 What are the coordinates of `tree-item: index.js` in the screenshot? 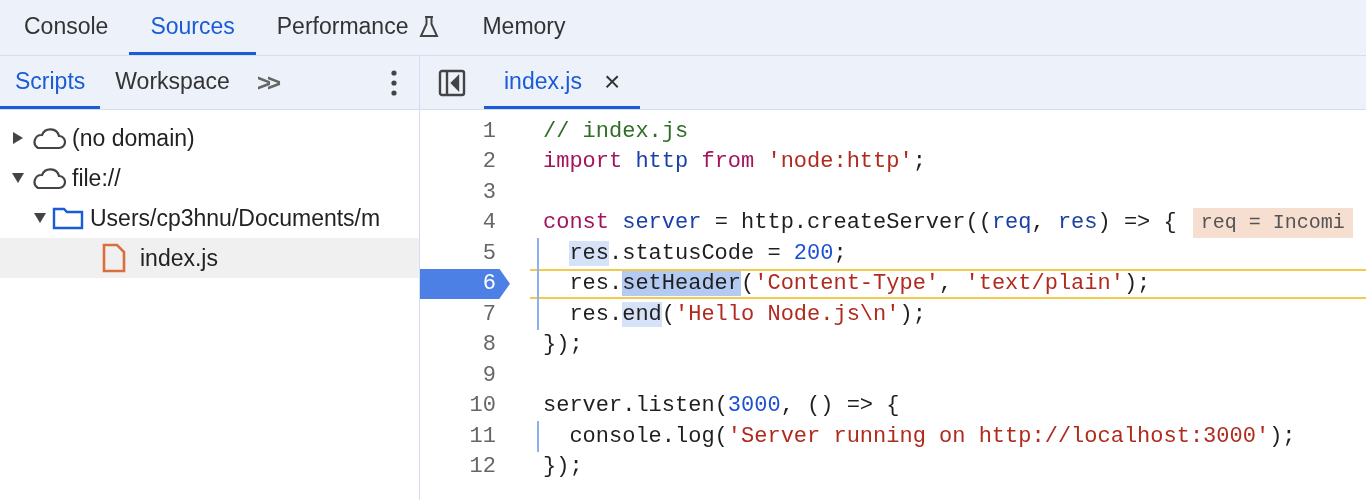 It's located at (209, 258).